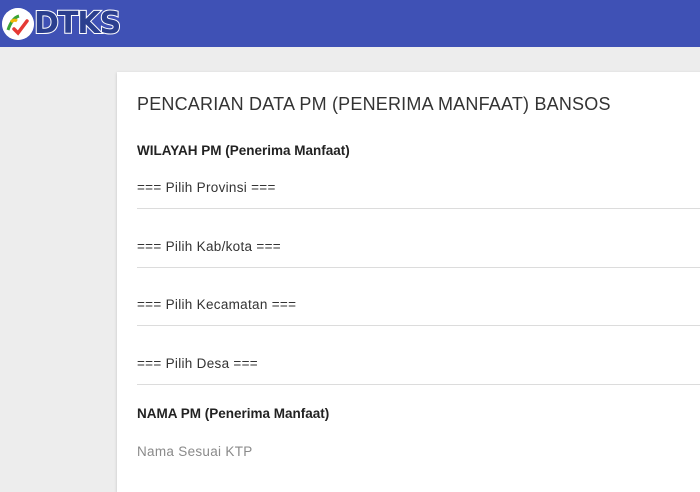 This screenshot has width=700, height=492. Describe the element at coordinates (217, 304) in the screenshot. I see `kecamatan-select-value: === Pilih Kecamatan ===` at that location.